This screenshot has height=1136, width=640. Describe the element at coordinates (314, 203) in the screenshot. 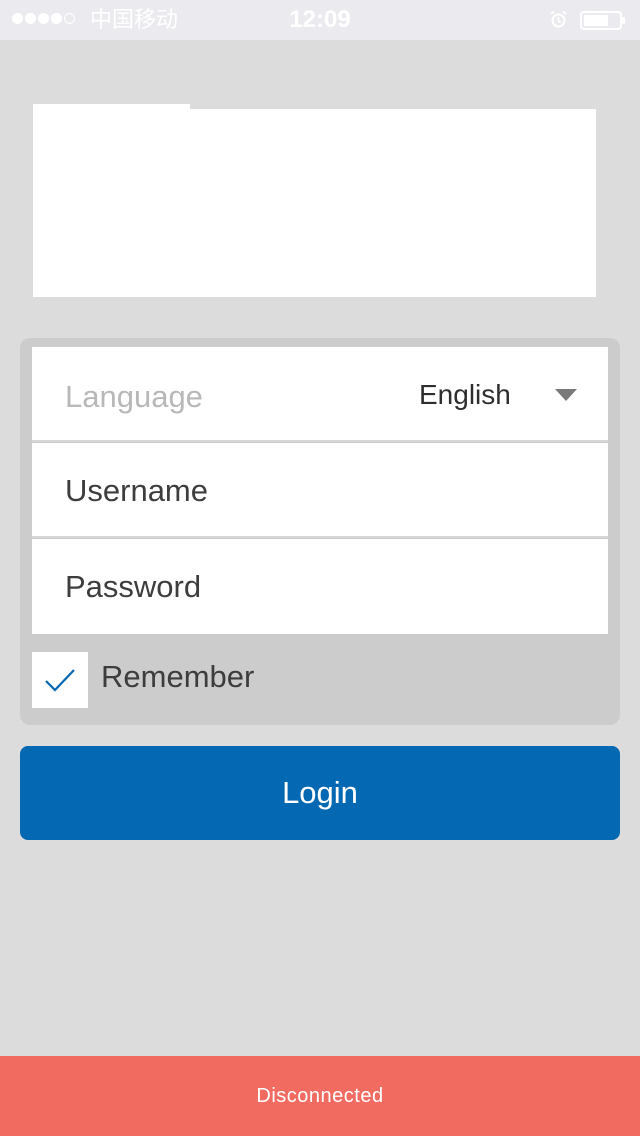

I see `logo-image` at that location.